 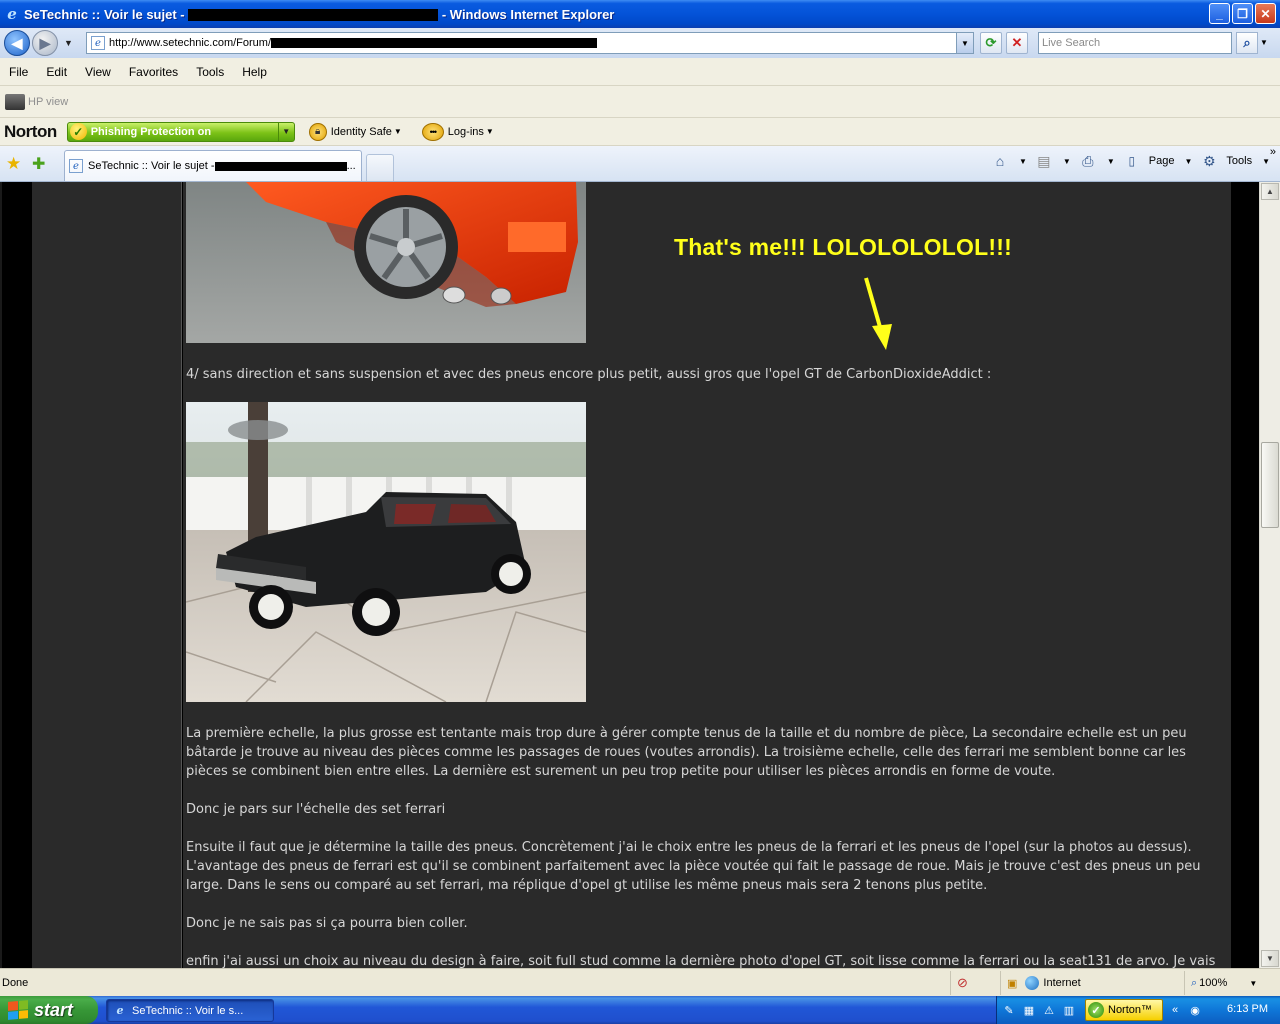 What do you see at coordinates (1029, 1010) in the screenshot?
I see `tray-display-icon: ▦` at bounding box center [1029, 1010].